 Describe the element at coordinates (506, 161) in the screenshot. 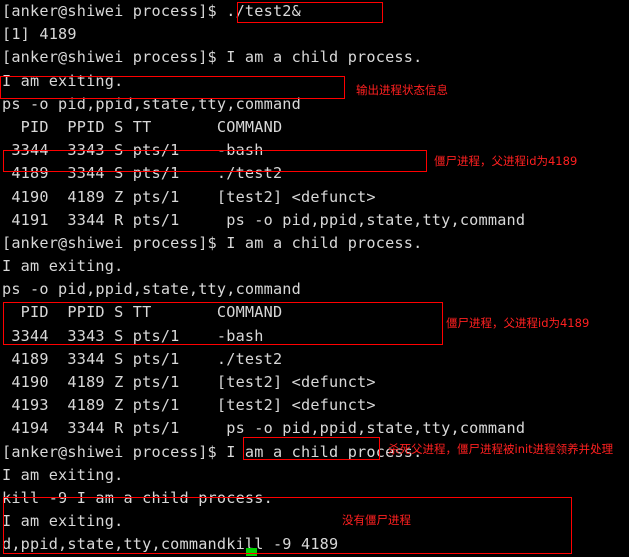

I see `annotation-zombie-row-single: 僵尸进程，父进程id为4189` at that location.